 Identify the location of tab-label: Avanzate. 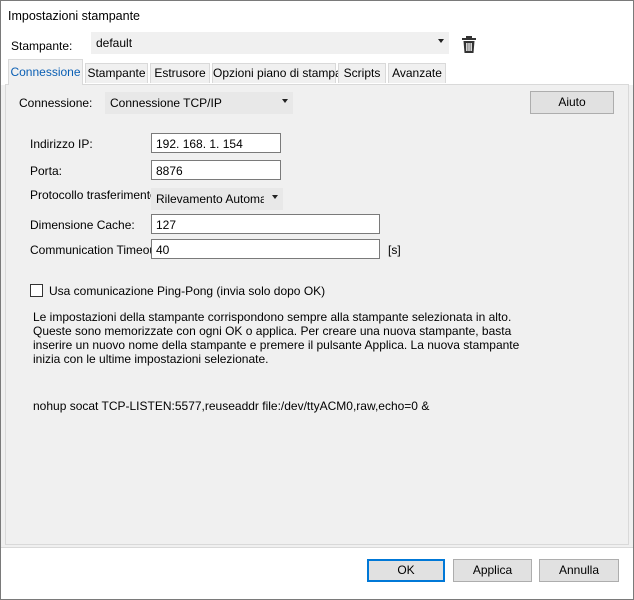
(417, 73).